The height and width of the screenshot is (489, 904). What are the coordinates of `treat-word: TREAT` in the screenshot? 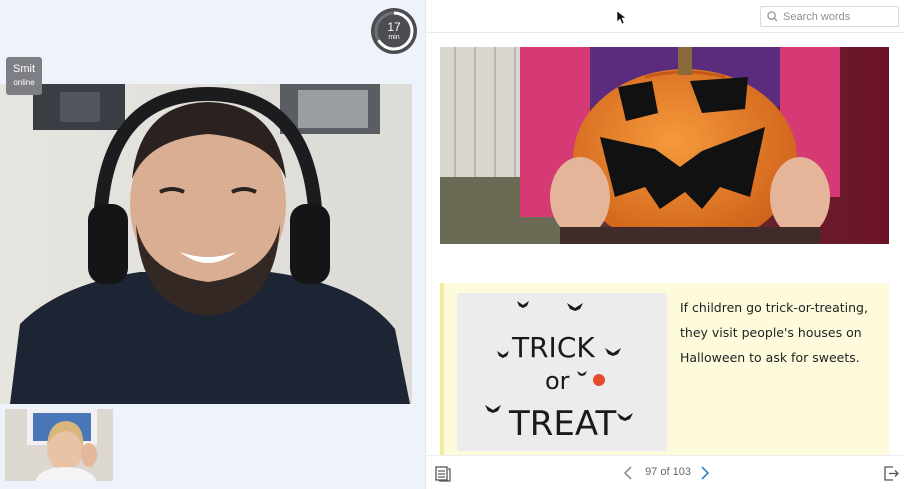 It's located at (562, 424).